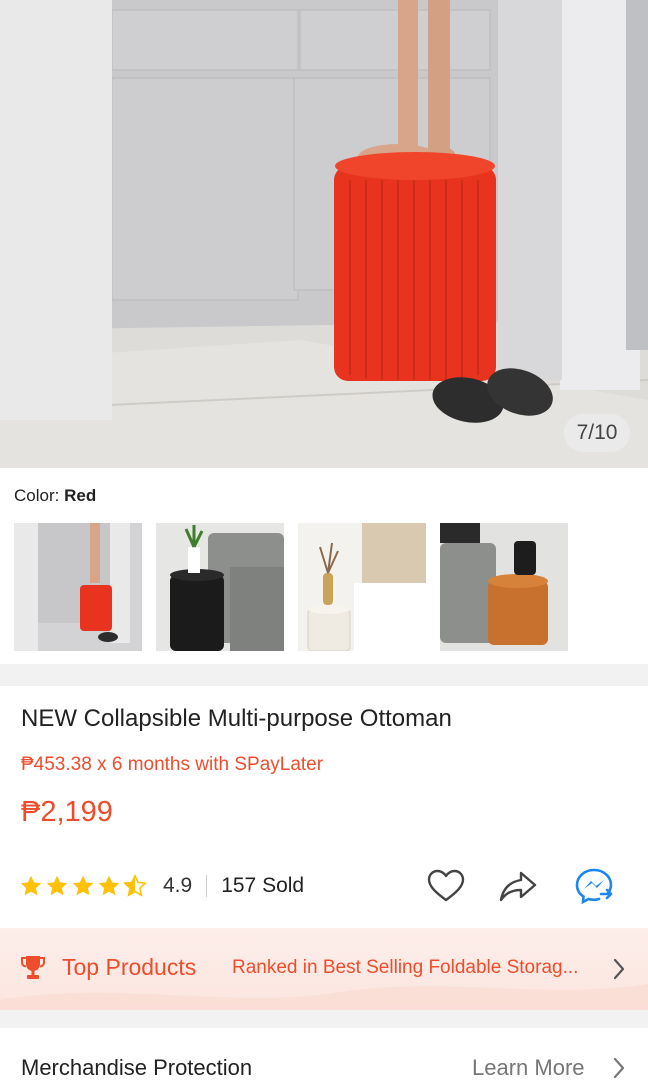  Describe the element at coordinates (37, 495) in the screenshot. I see `color-label: Color:` at that location.